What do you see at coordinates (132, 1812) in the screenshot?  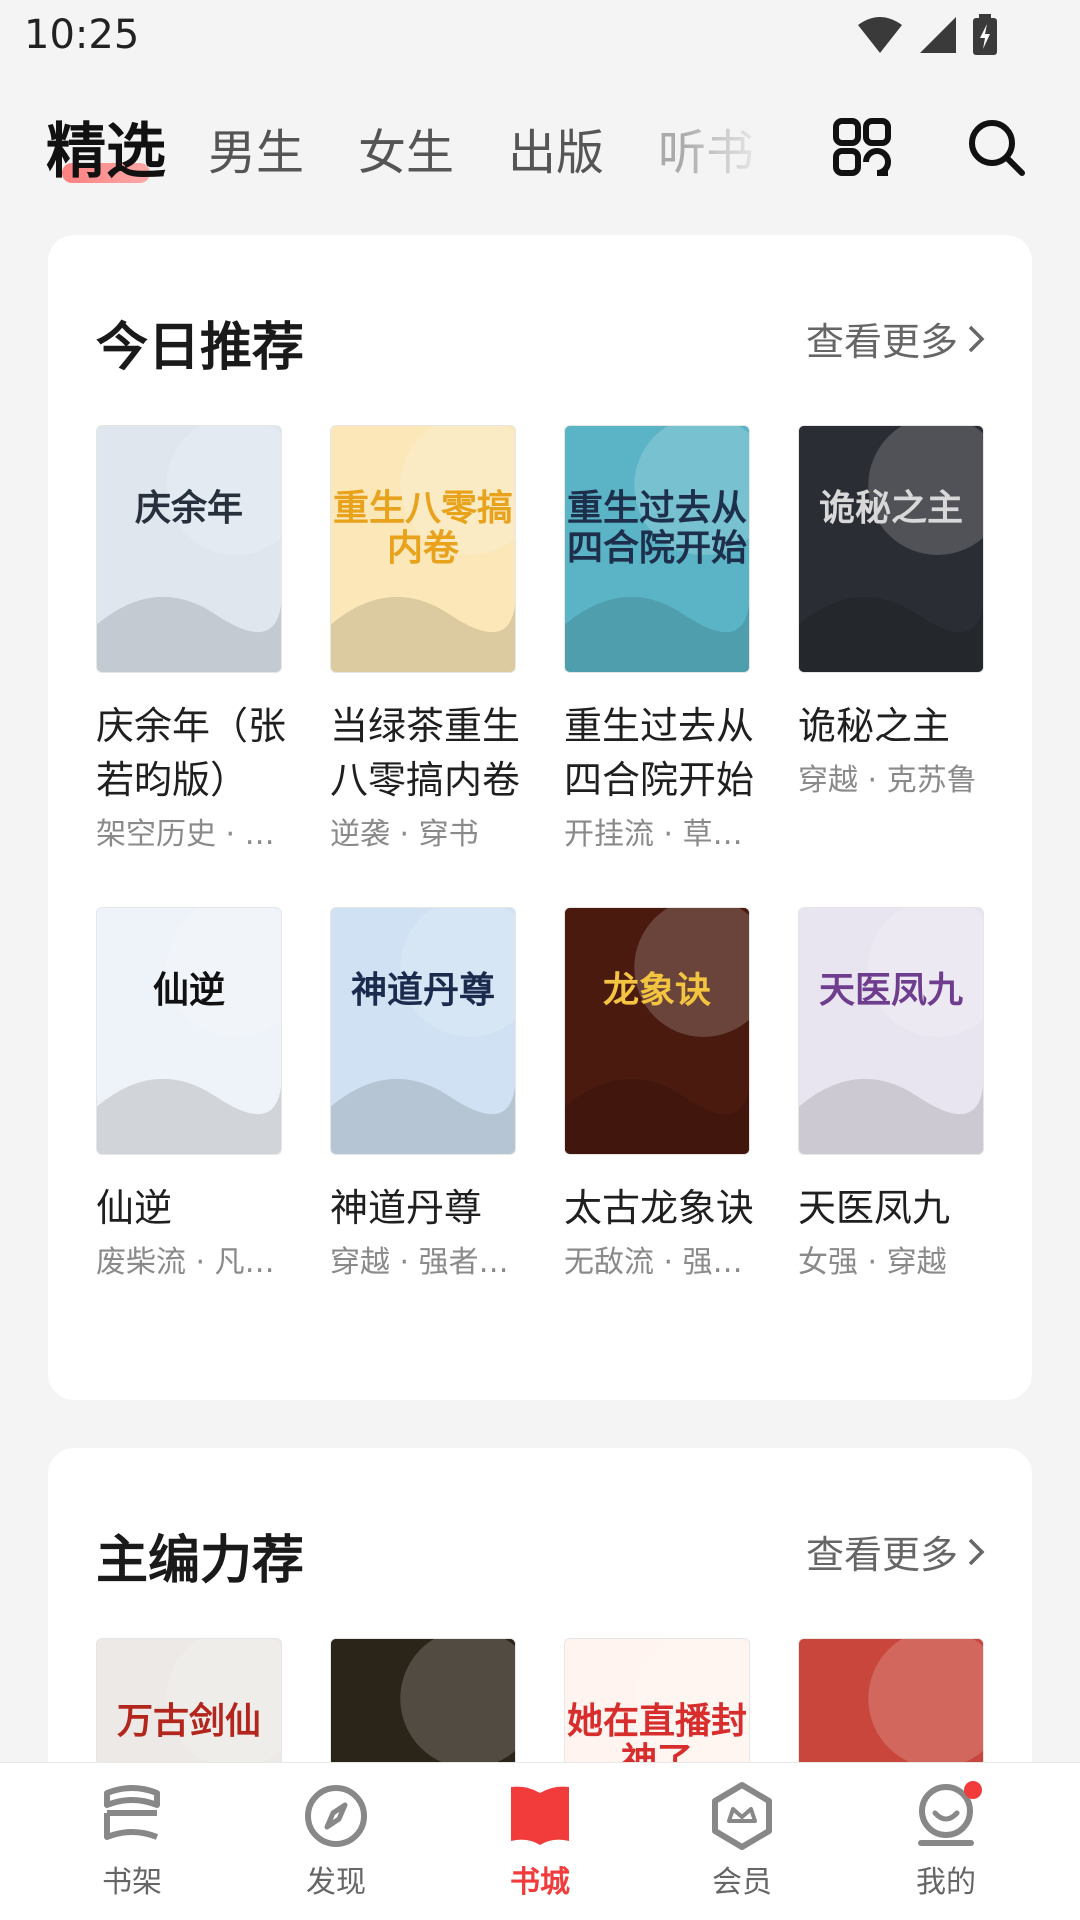 I see `bookshelf-icon` at bounding box center [132, 1812].